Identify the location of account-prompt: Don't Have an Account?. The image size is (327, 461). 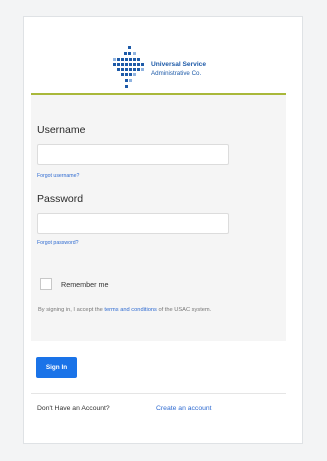
(73, 408).